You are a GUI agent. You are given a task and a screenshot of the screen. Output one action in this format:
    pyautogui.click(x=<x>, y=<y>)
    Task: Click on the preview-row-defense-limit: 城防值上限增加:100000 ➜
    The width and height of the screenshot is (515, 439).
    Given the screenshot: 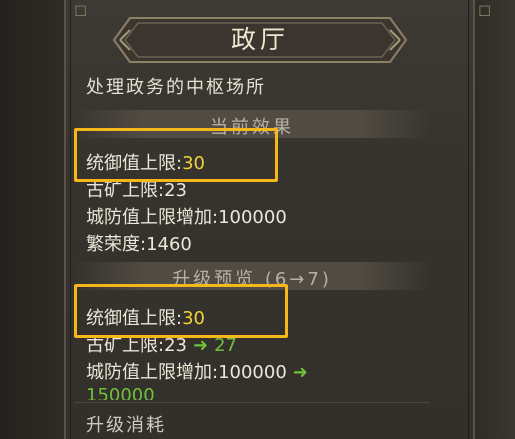 What is the action you would take?
    pyautogui.click(x=200, y=371)
    